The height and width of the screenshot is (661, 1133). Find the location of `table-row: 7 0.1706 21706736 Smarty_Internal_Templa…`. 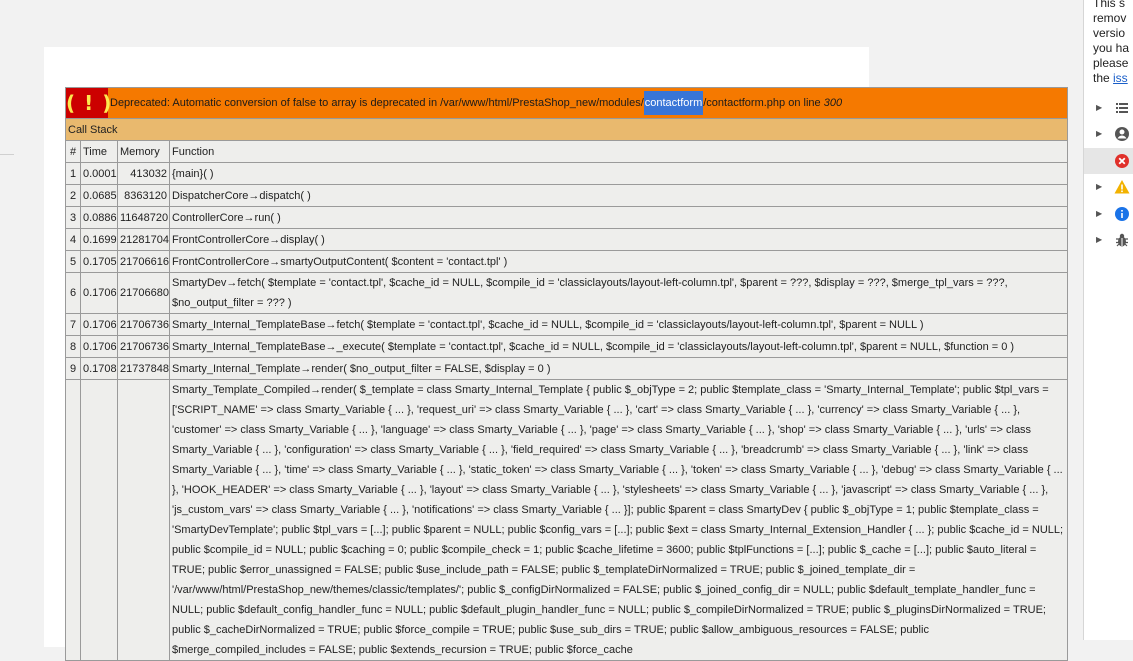

table-row: 7 0.1706 21706736 Smarty_Internal_Templa… is located at coordinates (566, 324).